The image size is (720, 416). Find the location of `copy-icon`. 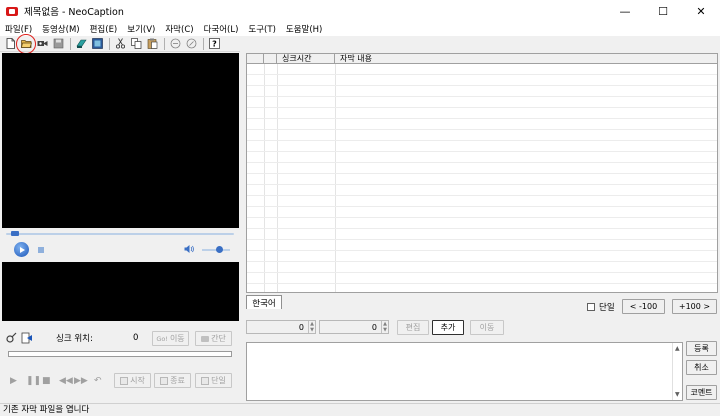

copy-icon is located at coordinates (136, 44).